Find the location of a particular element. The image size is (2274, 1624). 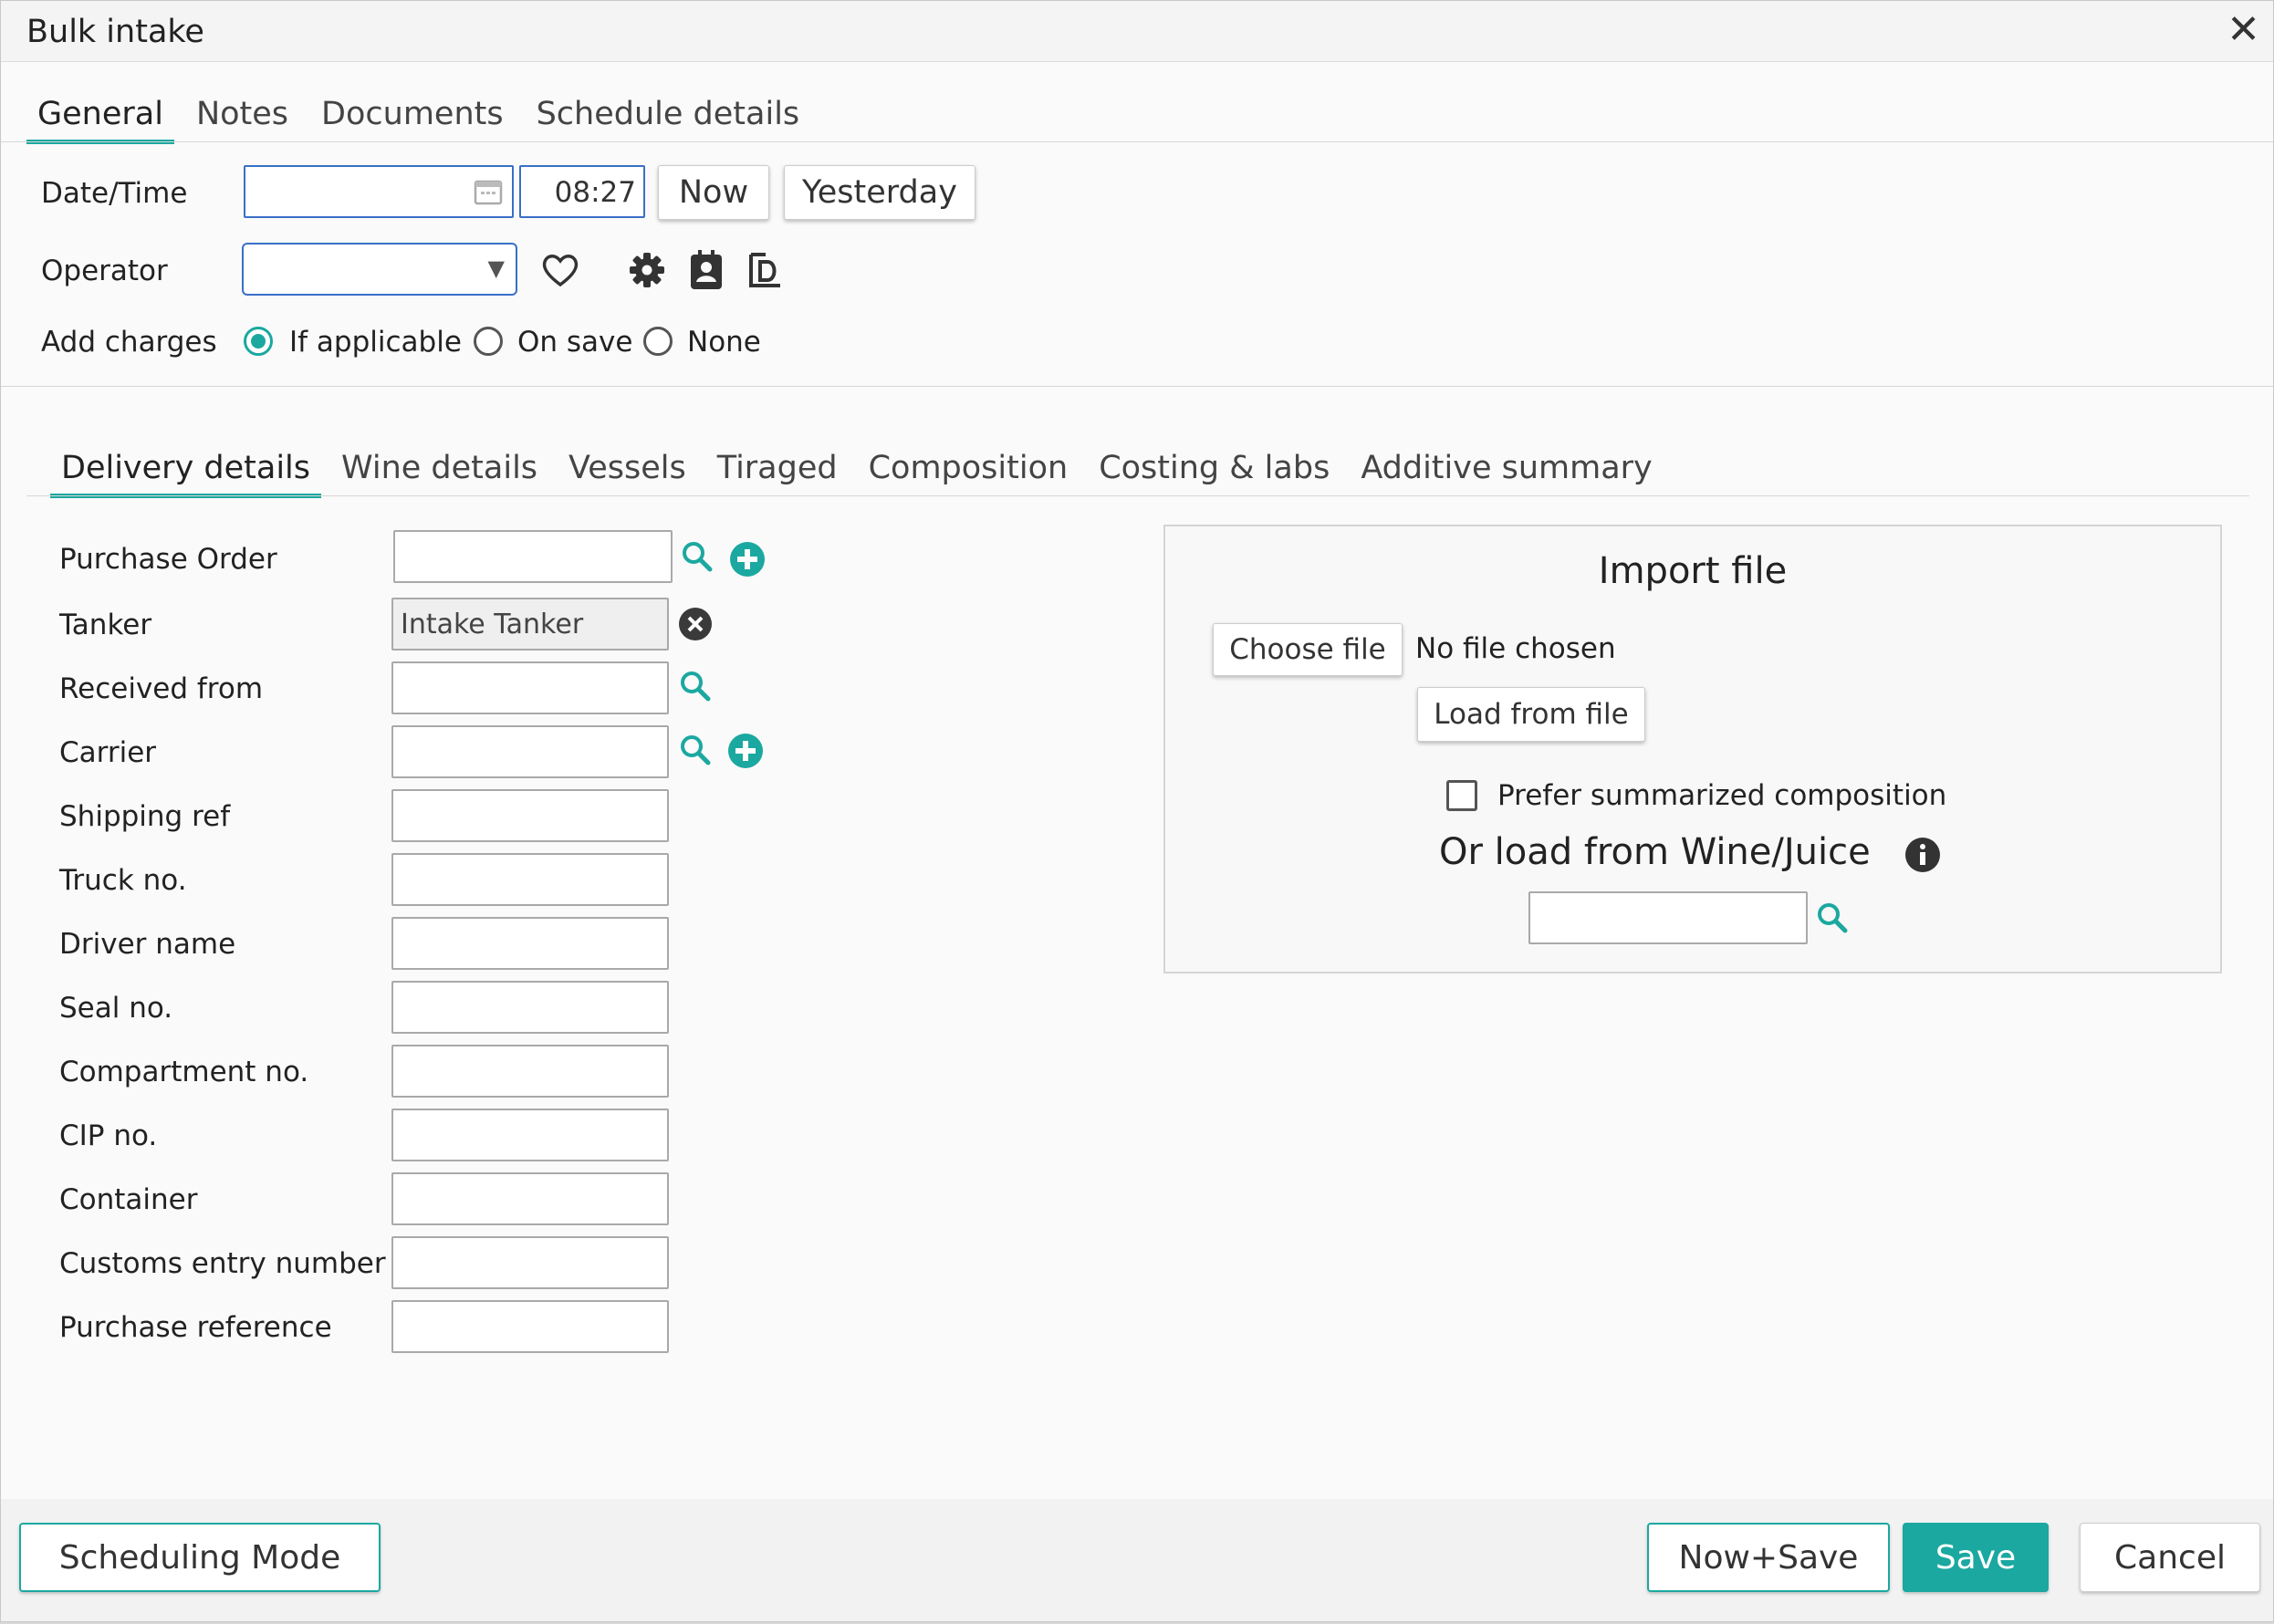

cancel-button: Cancel is located at coordinates (2170, 1557).